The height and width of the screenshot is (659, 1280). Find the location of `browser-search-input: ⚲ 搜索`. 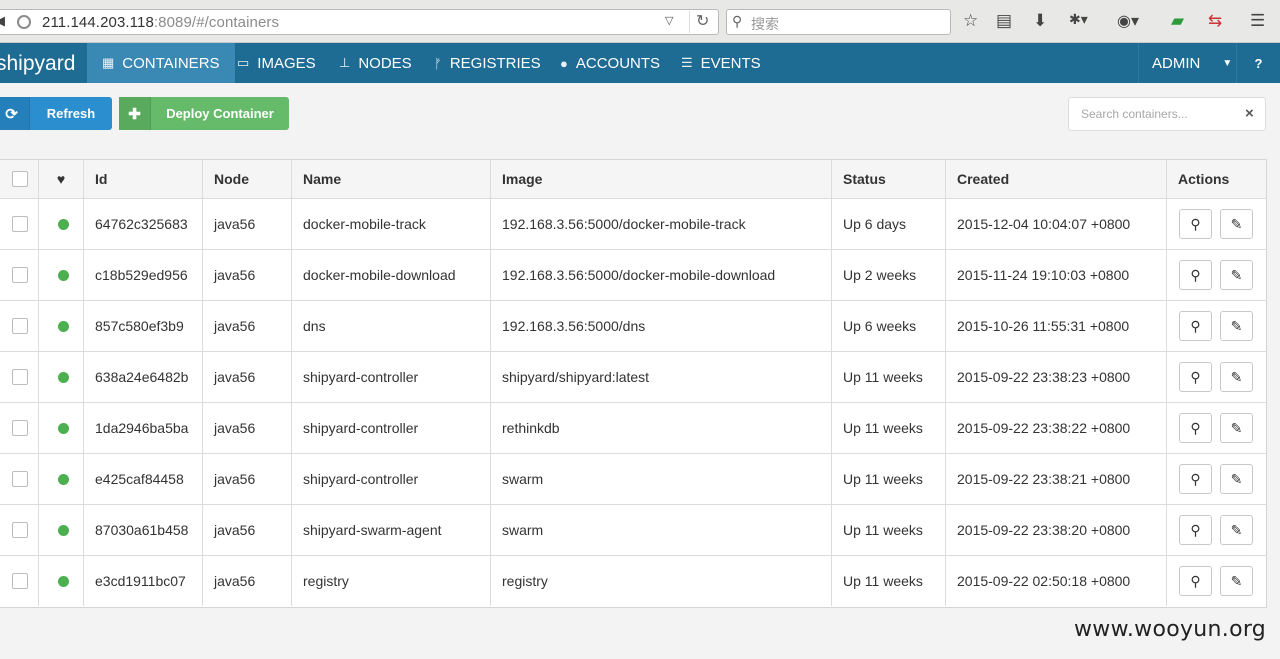

browser-search-input: ⚲ 搜索 is located at coordinates (838, 22).